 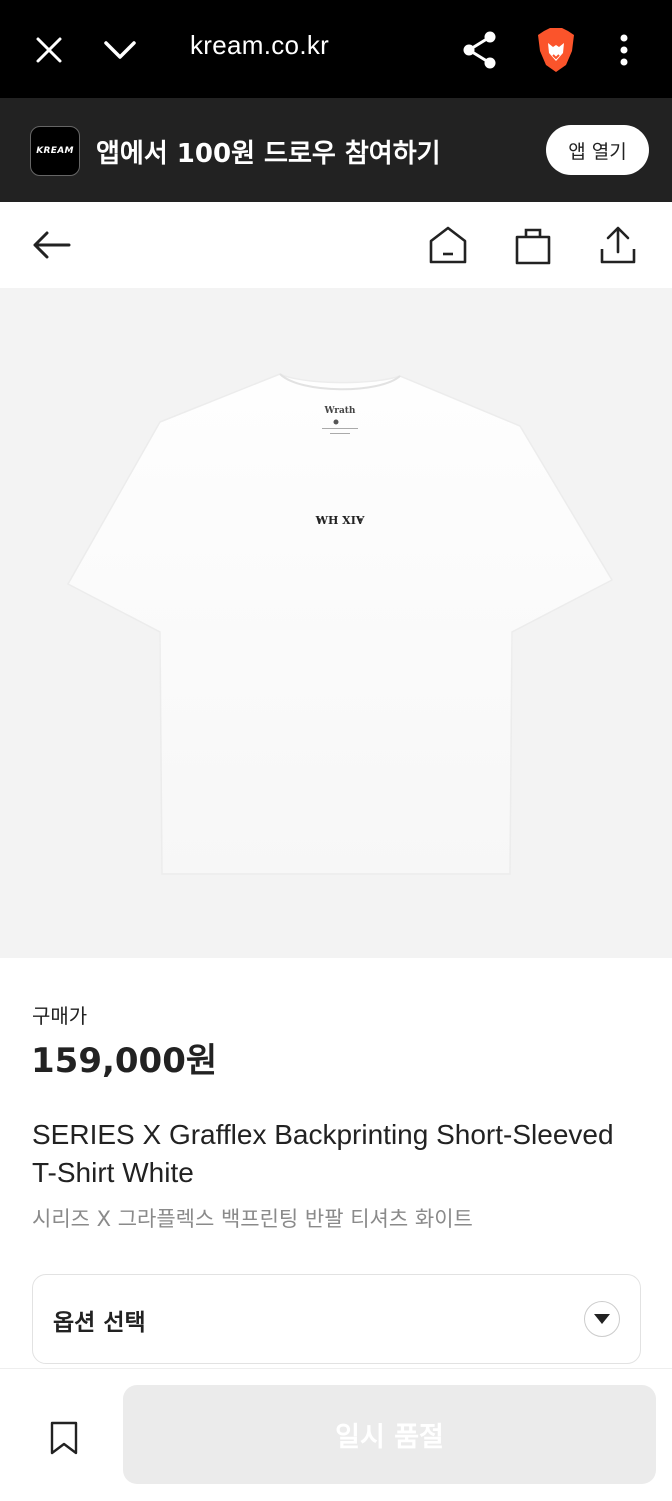 I want to click on svg-text: Wrath, so click(x=340, y=411).